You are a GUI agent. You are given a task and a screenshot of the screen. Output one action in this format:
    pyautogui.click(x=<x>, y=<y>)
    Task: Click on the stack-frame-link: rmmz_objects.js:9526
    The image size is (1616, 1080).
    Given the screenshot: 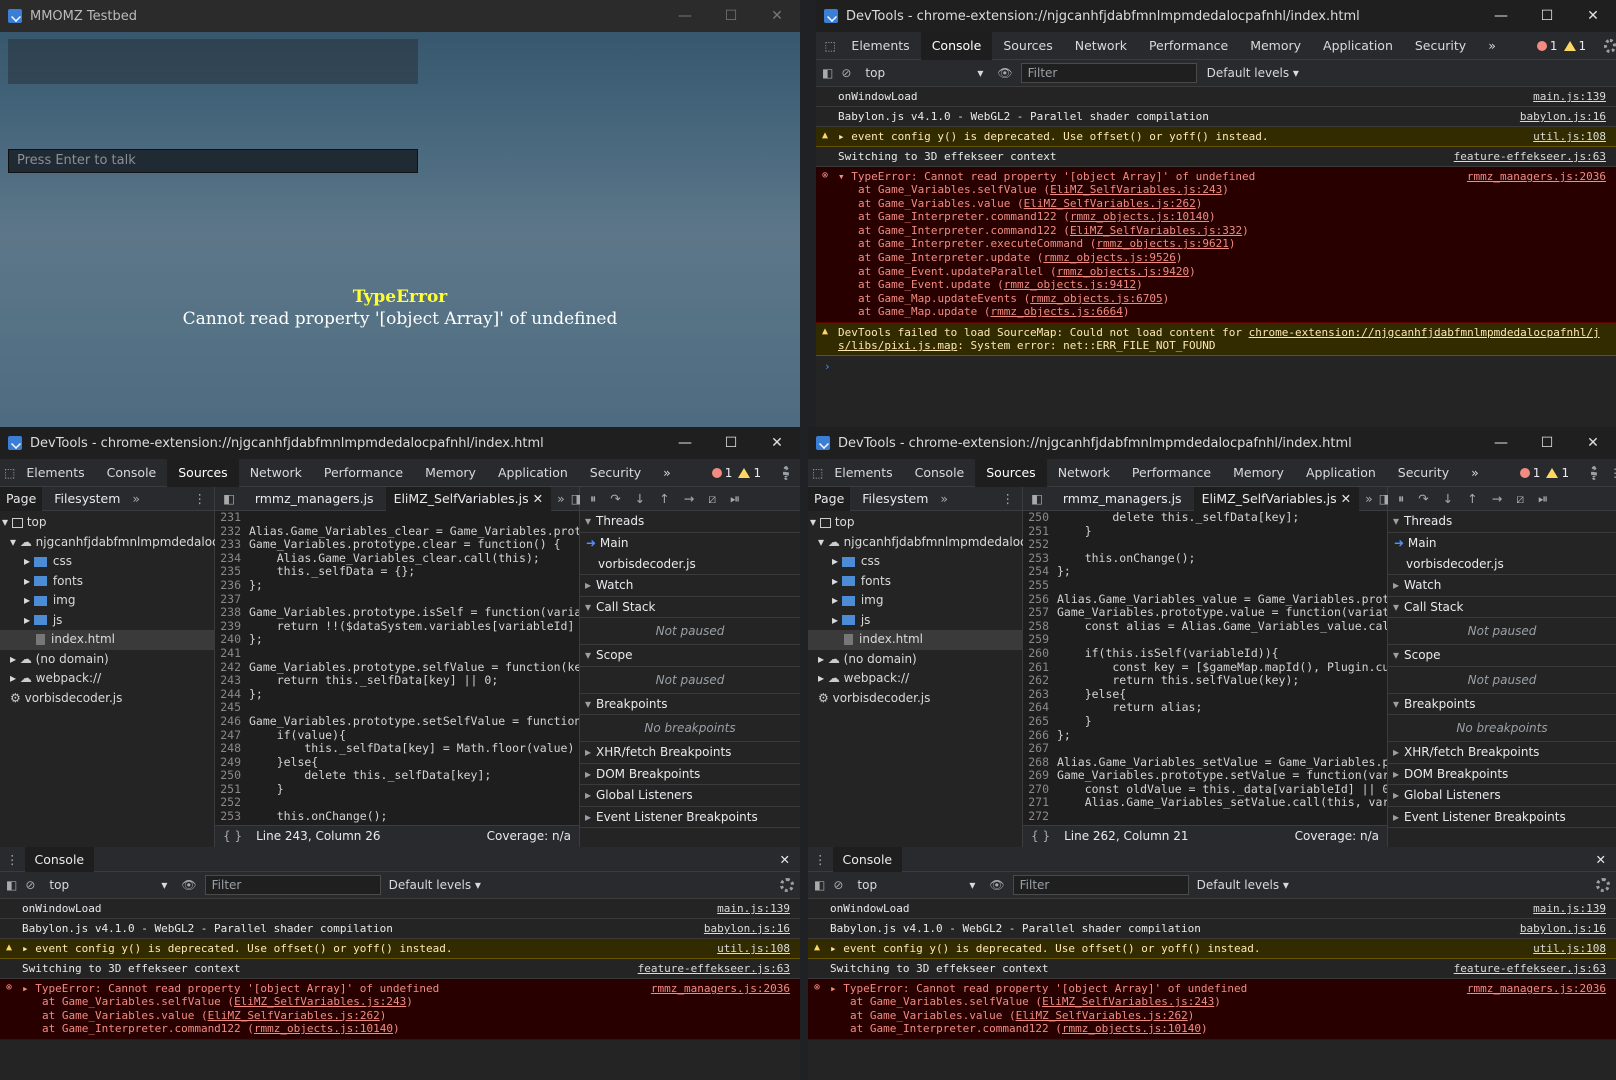 What is the action you would take?
    pyautogui.click(x=1109, y=257)
    